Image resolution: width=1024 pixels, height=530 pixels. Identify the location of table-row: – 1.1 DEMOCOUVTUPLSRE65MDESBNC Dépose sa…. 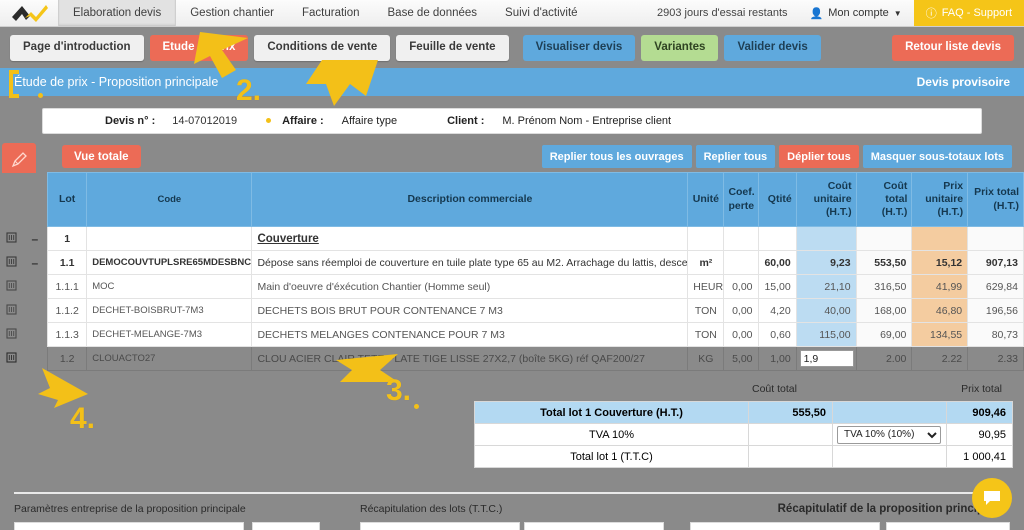
(512, 262).